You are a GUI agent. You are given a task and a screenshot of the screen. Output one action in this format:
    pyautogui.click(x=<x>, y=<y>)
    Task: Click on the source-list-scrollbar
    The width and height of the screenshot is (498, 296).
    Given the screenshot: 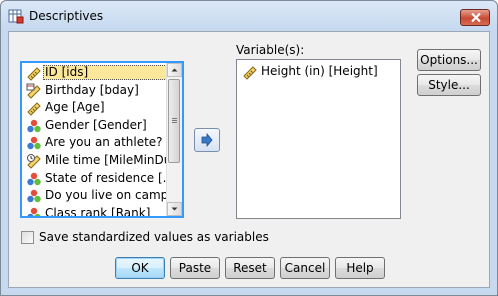 What is the action you would take?
    pyautogui.click(x=174, y=139)
    